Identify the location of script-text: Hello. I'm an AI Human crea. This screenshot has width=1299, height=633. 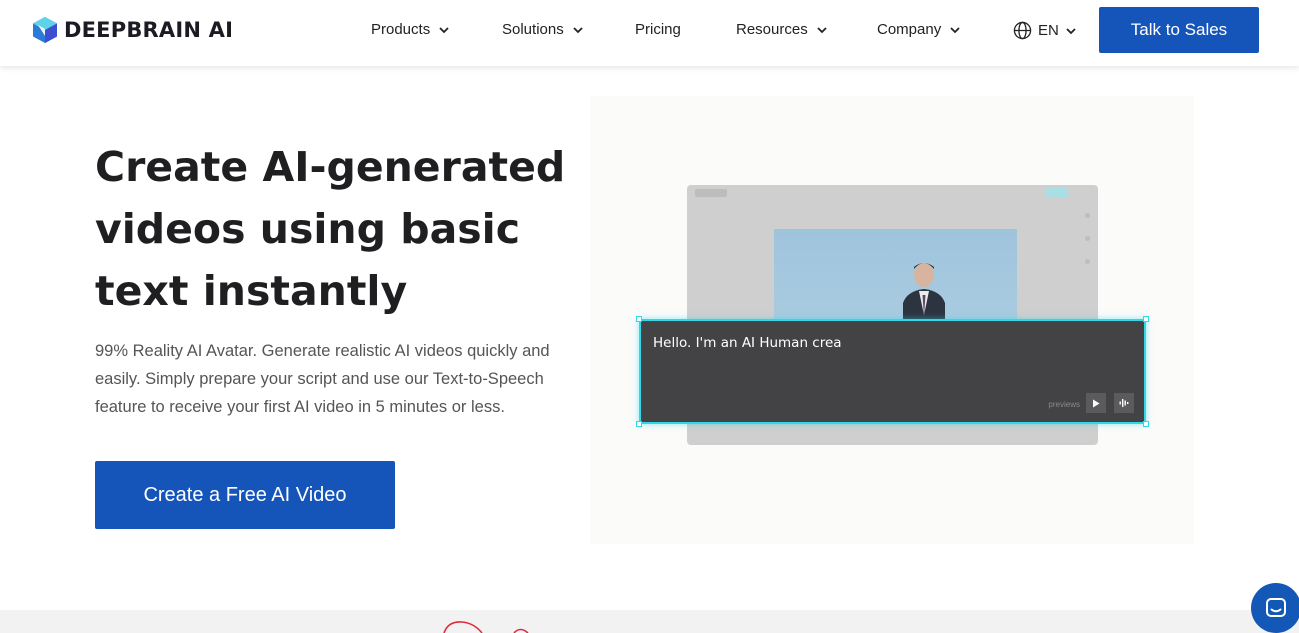
(747, 343).